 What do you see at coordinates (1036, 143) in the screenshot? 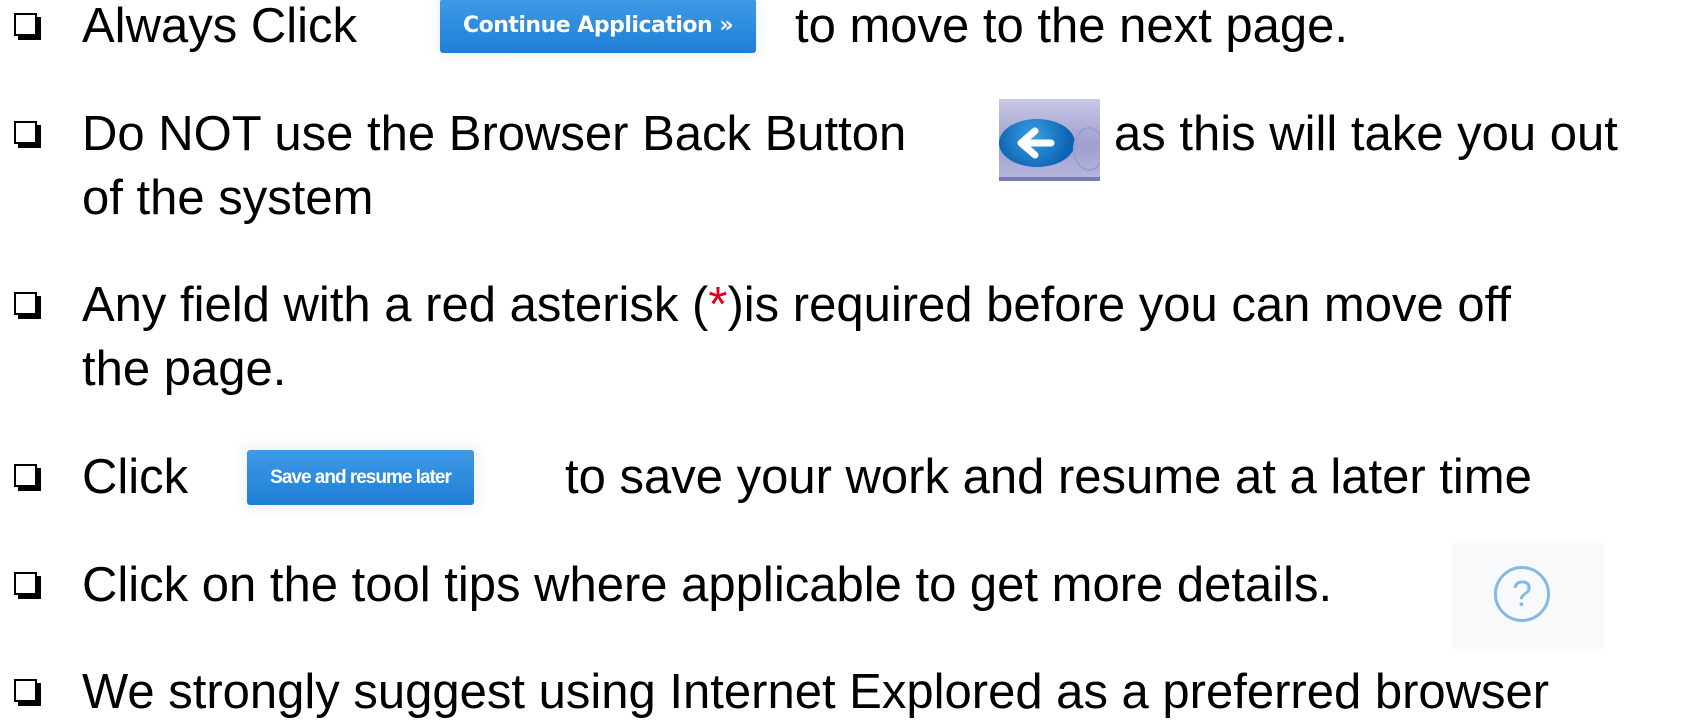
I see `left-arrow-icon` at bounding box center [1036, 143].